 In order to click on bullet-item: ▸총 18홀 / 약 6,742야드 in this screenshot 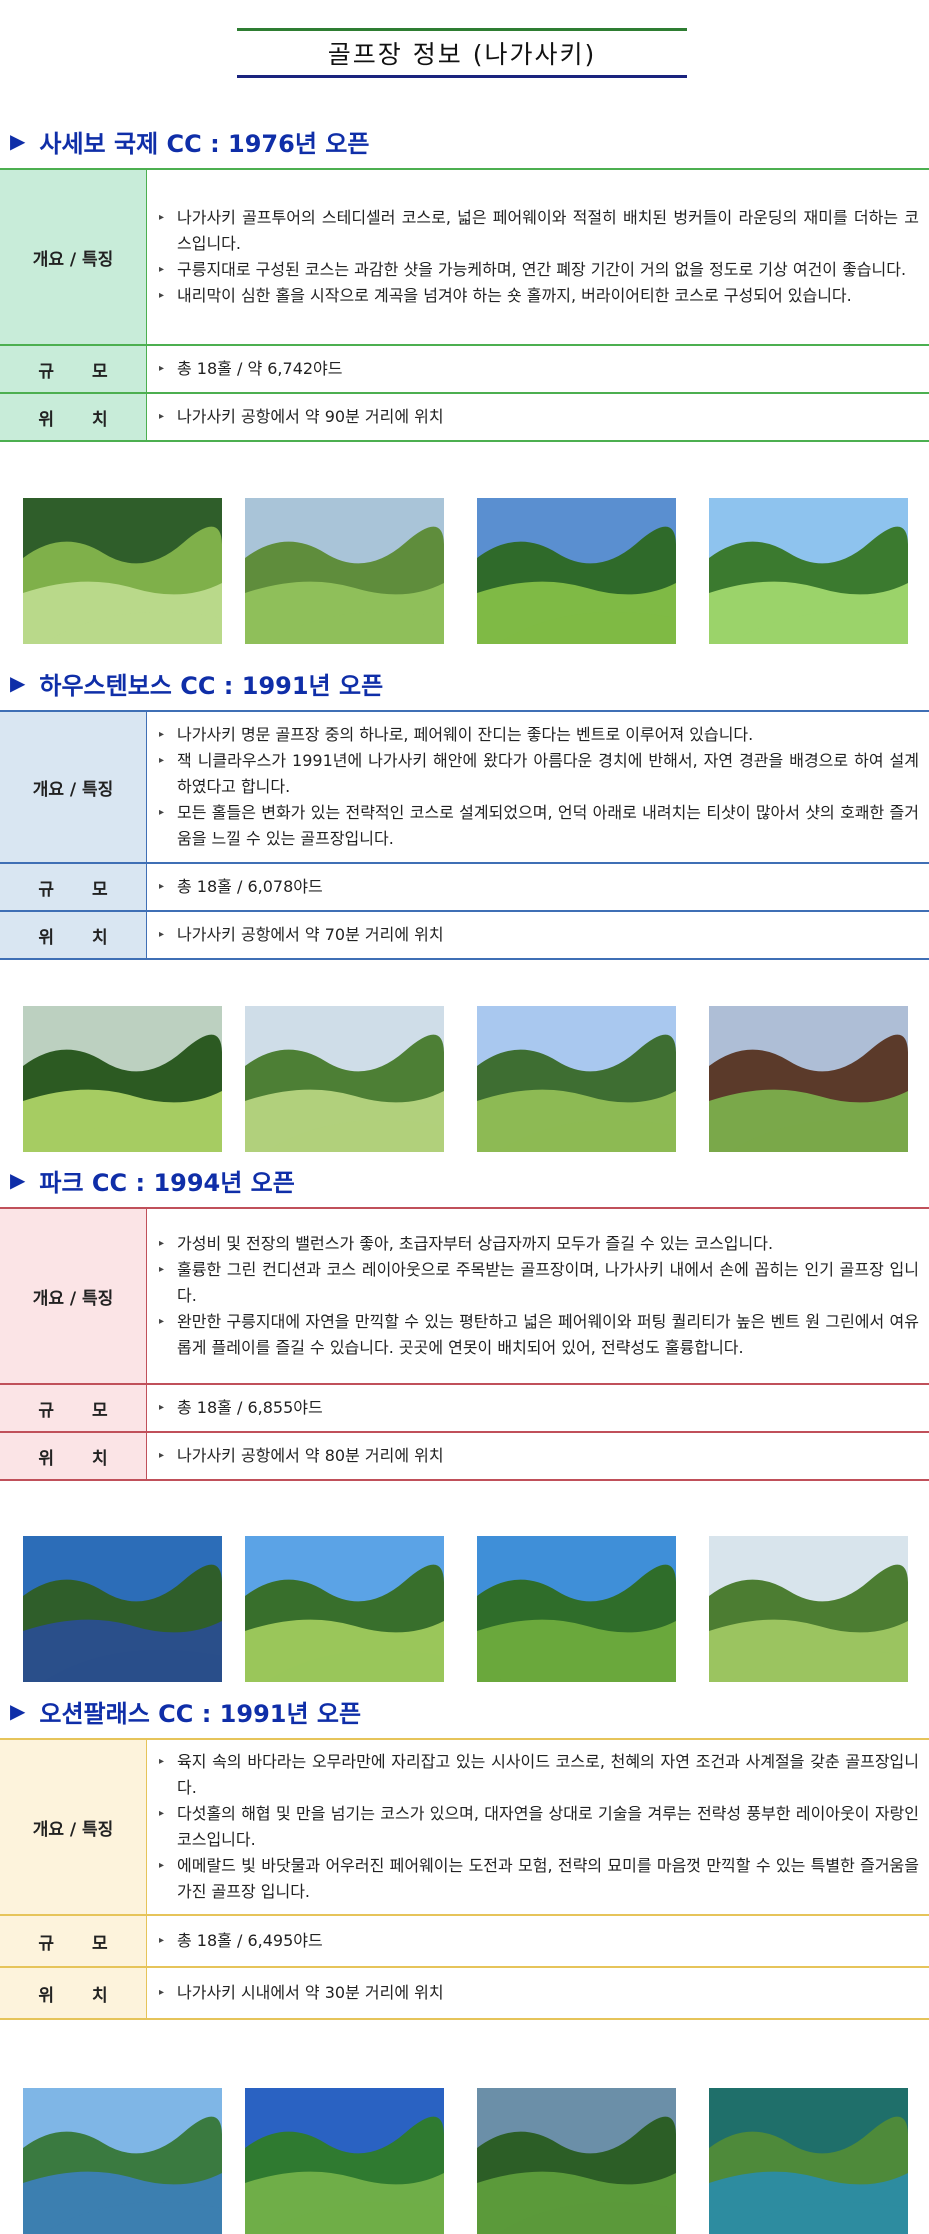, I will do `click(539, 369)`.